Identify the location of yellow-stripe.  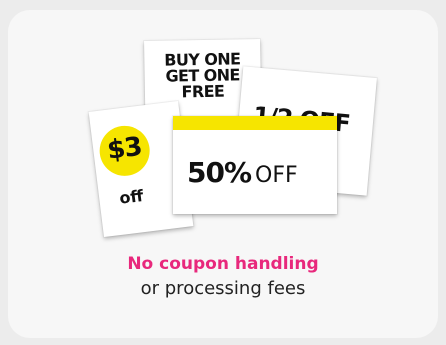
(255, 123).